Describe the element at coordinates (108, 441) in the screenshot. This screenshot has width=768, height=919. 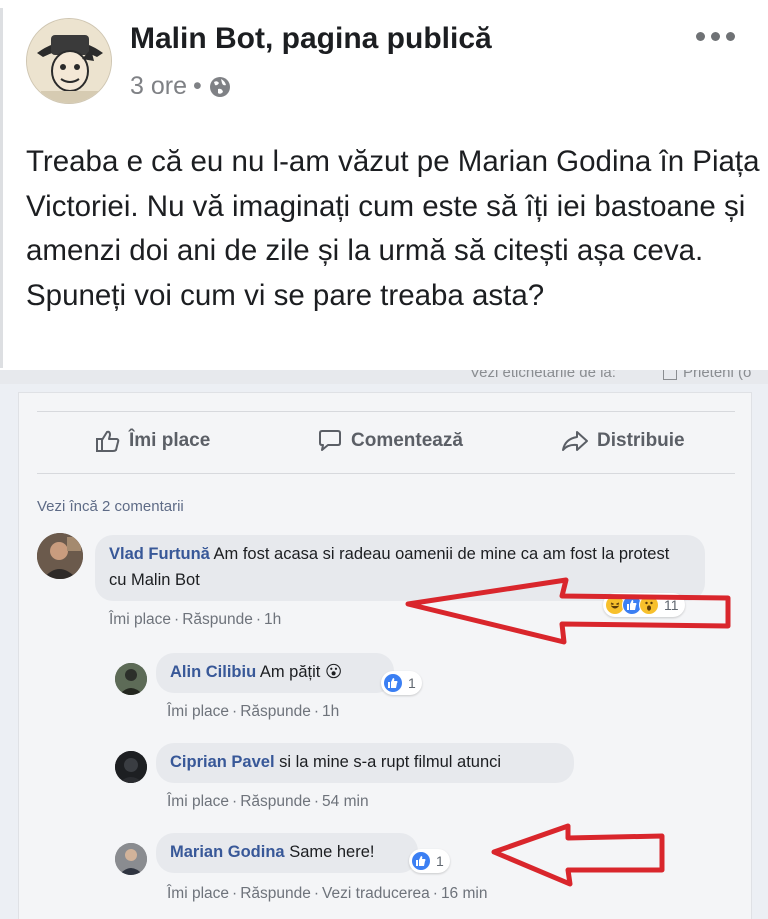
I see `thumbs-up-icon` at that location.